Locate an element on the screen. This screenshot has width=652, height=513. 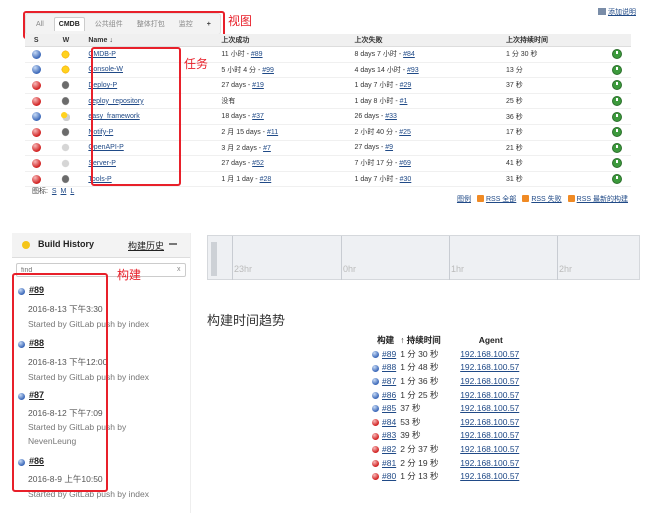
last-failure-link: #30 is located at coordinates (406, 179).